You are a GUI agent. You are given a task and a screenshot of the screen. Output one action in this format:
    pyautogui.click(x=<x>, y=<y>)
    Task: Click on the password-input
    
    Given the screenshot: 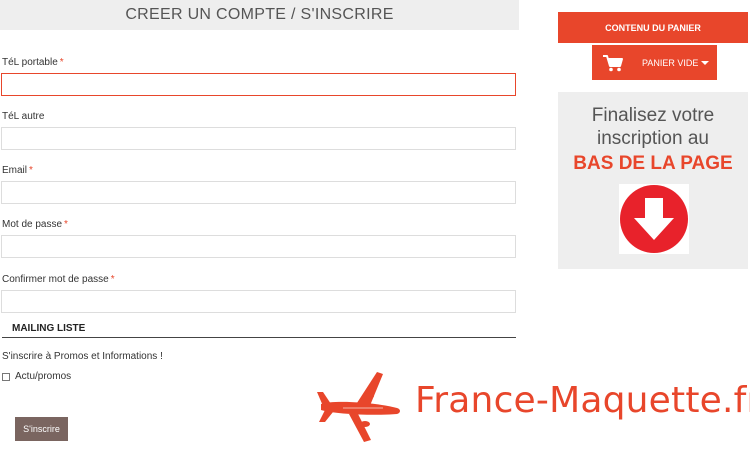 What is the action you would take?
    pyautogui.click(x=258, y=246)
    